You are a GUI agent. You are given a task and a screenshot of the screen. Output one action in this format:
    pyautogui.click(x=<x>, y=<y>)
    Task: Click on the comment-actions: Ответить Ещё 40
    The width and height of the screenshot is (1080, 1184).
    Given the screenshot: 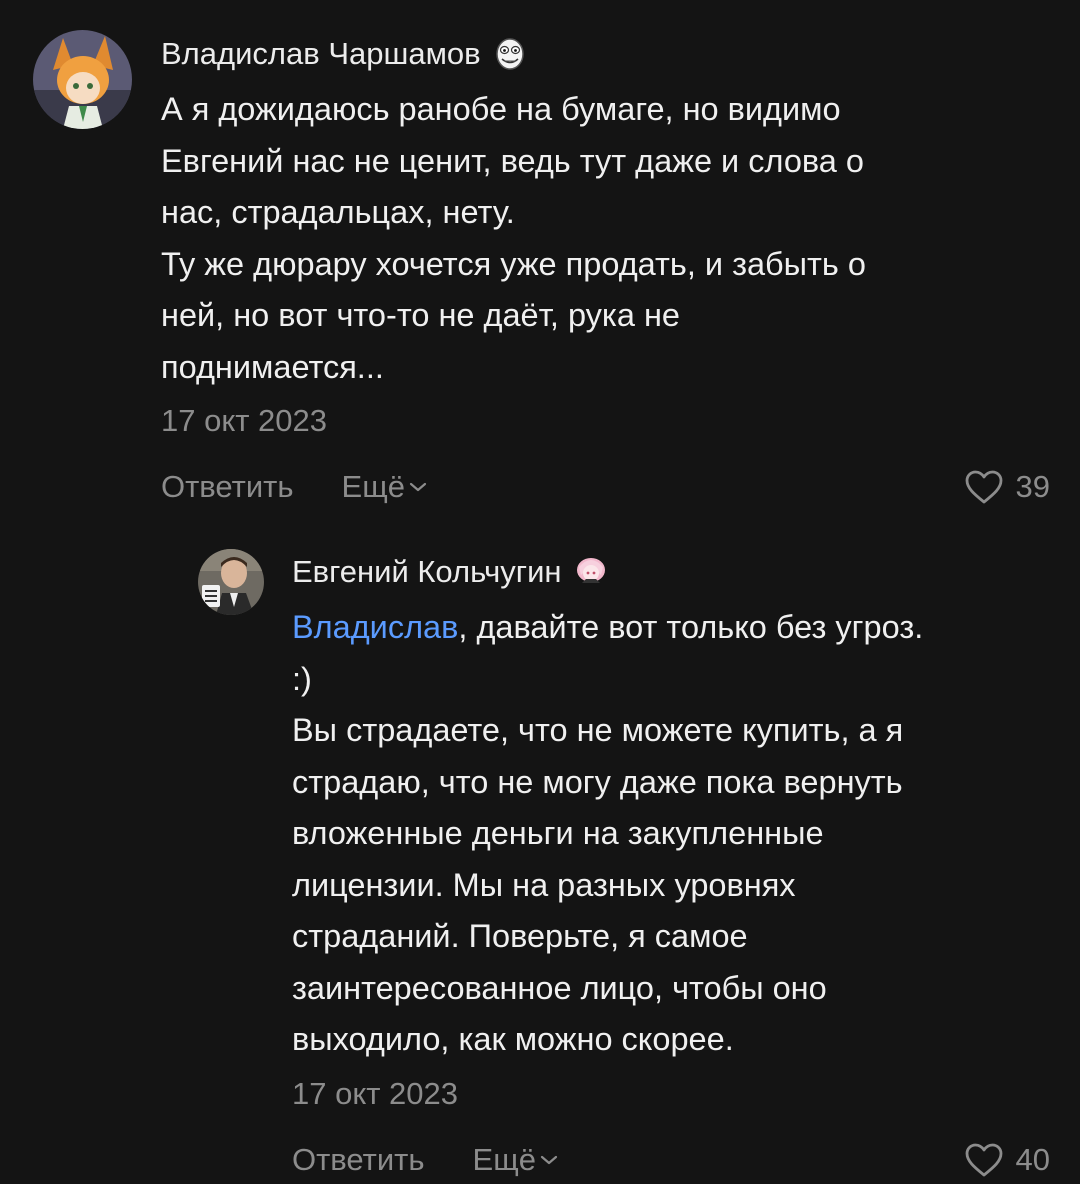 What is the action you would take?
    pyautogui.click(x=671, y=1160)
    